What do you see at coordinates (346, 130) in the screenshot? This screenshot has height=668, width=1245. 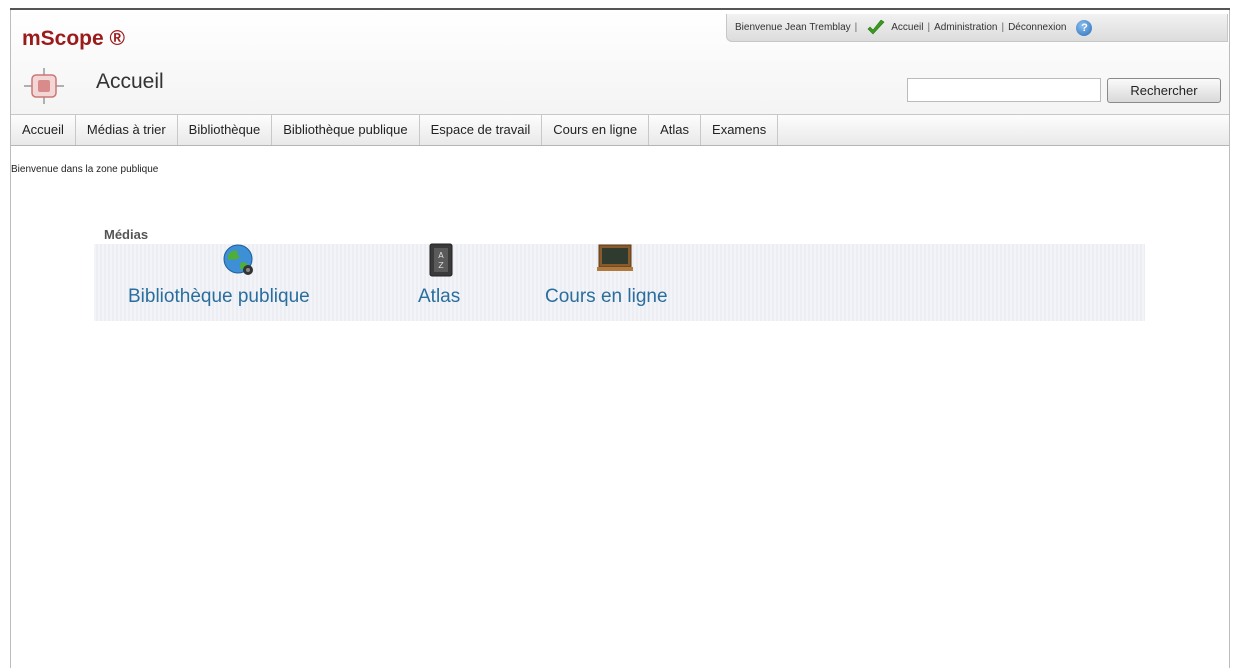 I see `tab-bibliotheque-publique: Bibliothèque publique` at bounding box center [346, 130].